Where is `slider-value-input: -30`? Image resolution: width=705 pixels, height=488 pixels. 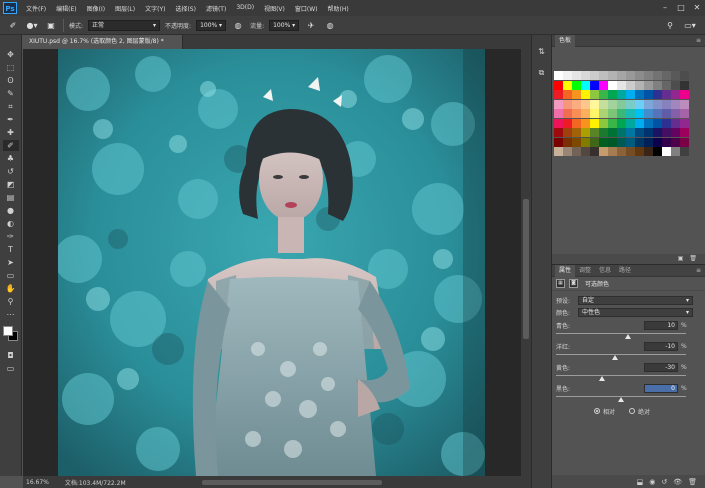 slider-value-input: -30 is located at coordinates (661, 367).